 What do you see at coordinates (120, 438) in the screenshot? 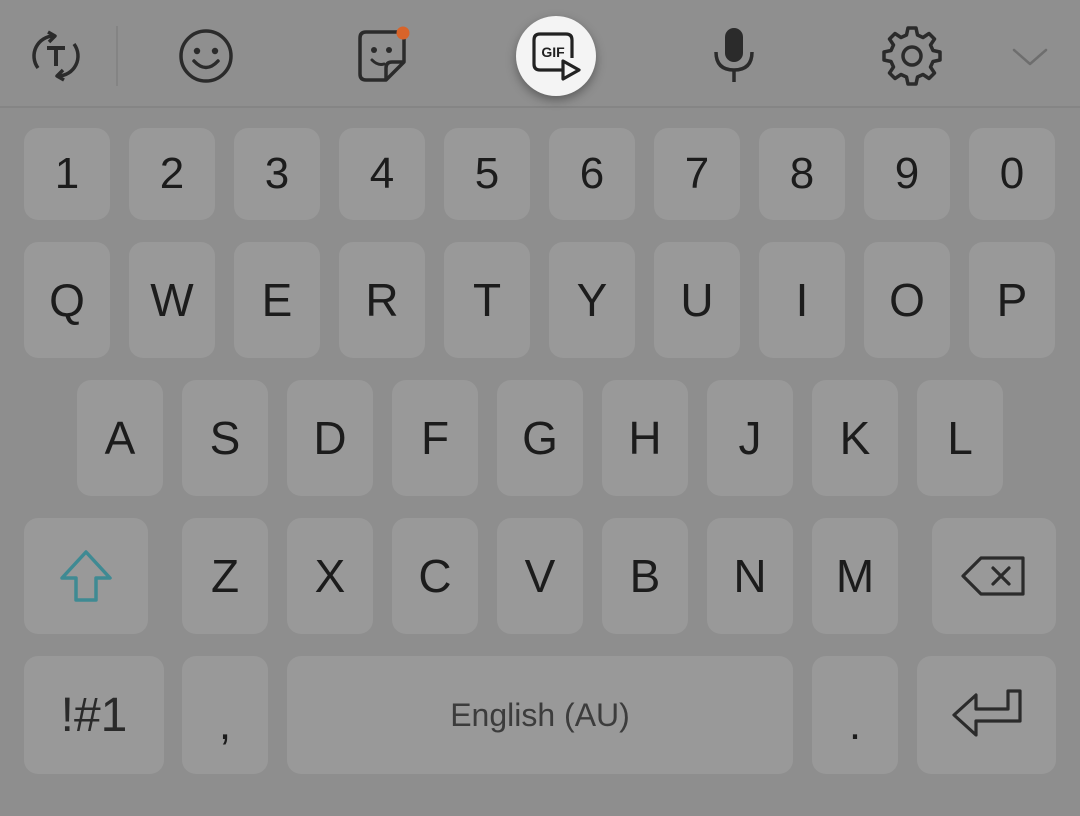
I see `key-a: A` at bounding box center [120, 438].